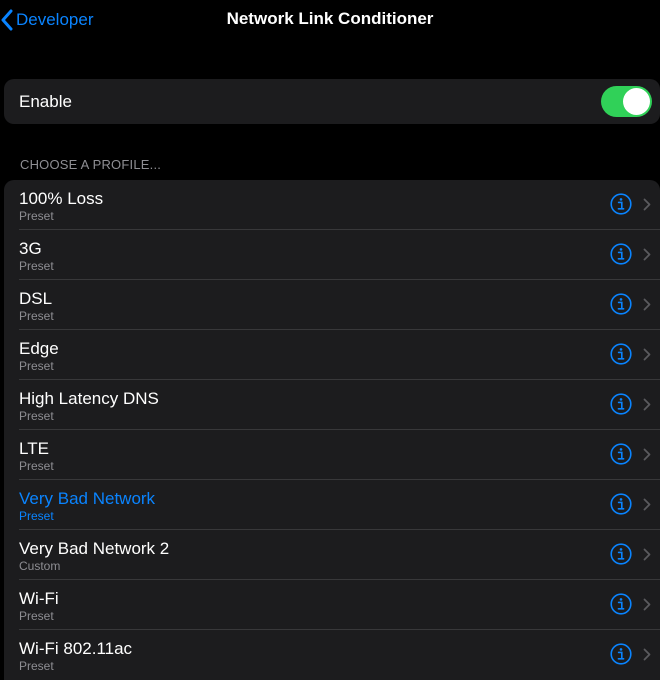  I want to click on profile-row: Very Bad Network Preset, so click(332, 505).